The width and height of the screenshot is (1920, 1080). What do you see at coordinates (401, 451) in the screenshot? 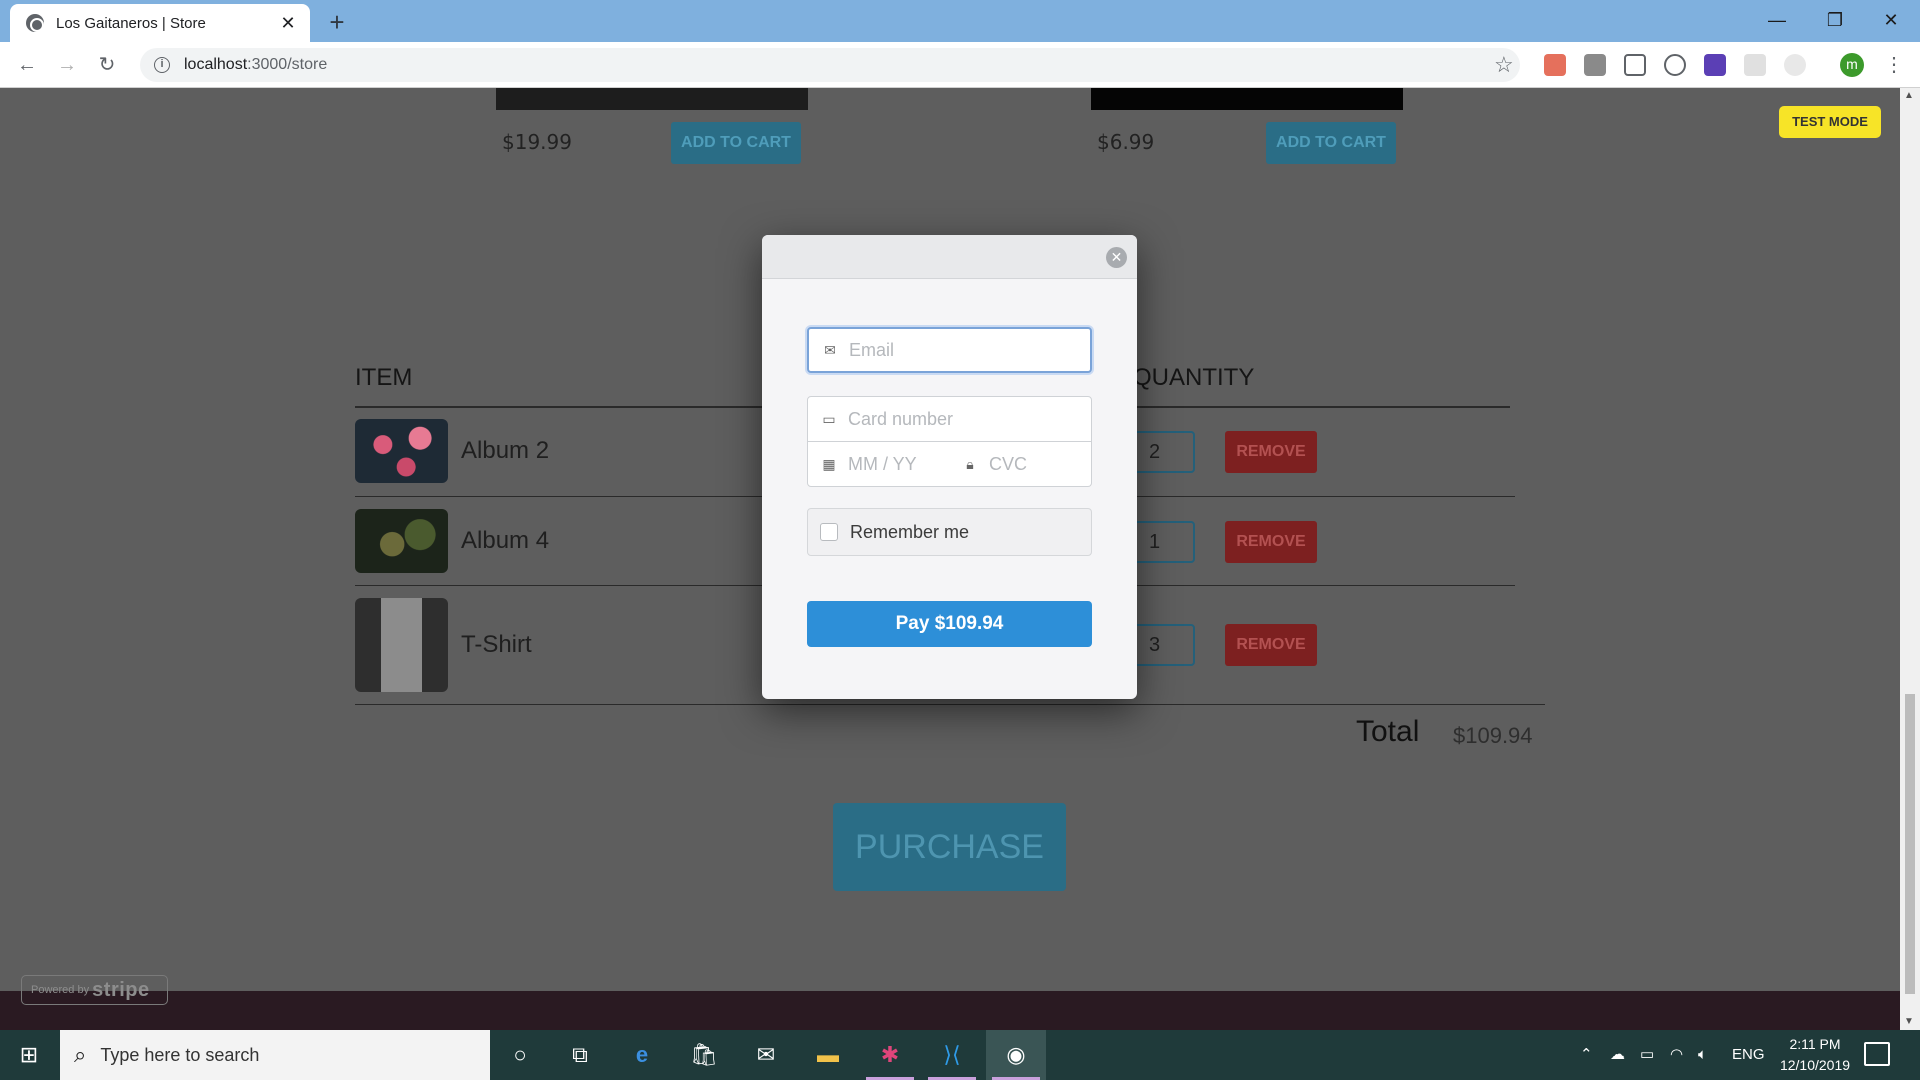
I see `album-2-thumbnail` at bounding box center [401, 451].